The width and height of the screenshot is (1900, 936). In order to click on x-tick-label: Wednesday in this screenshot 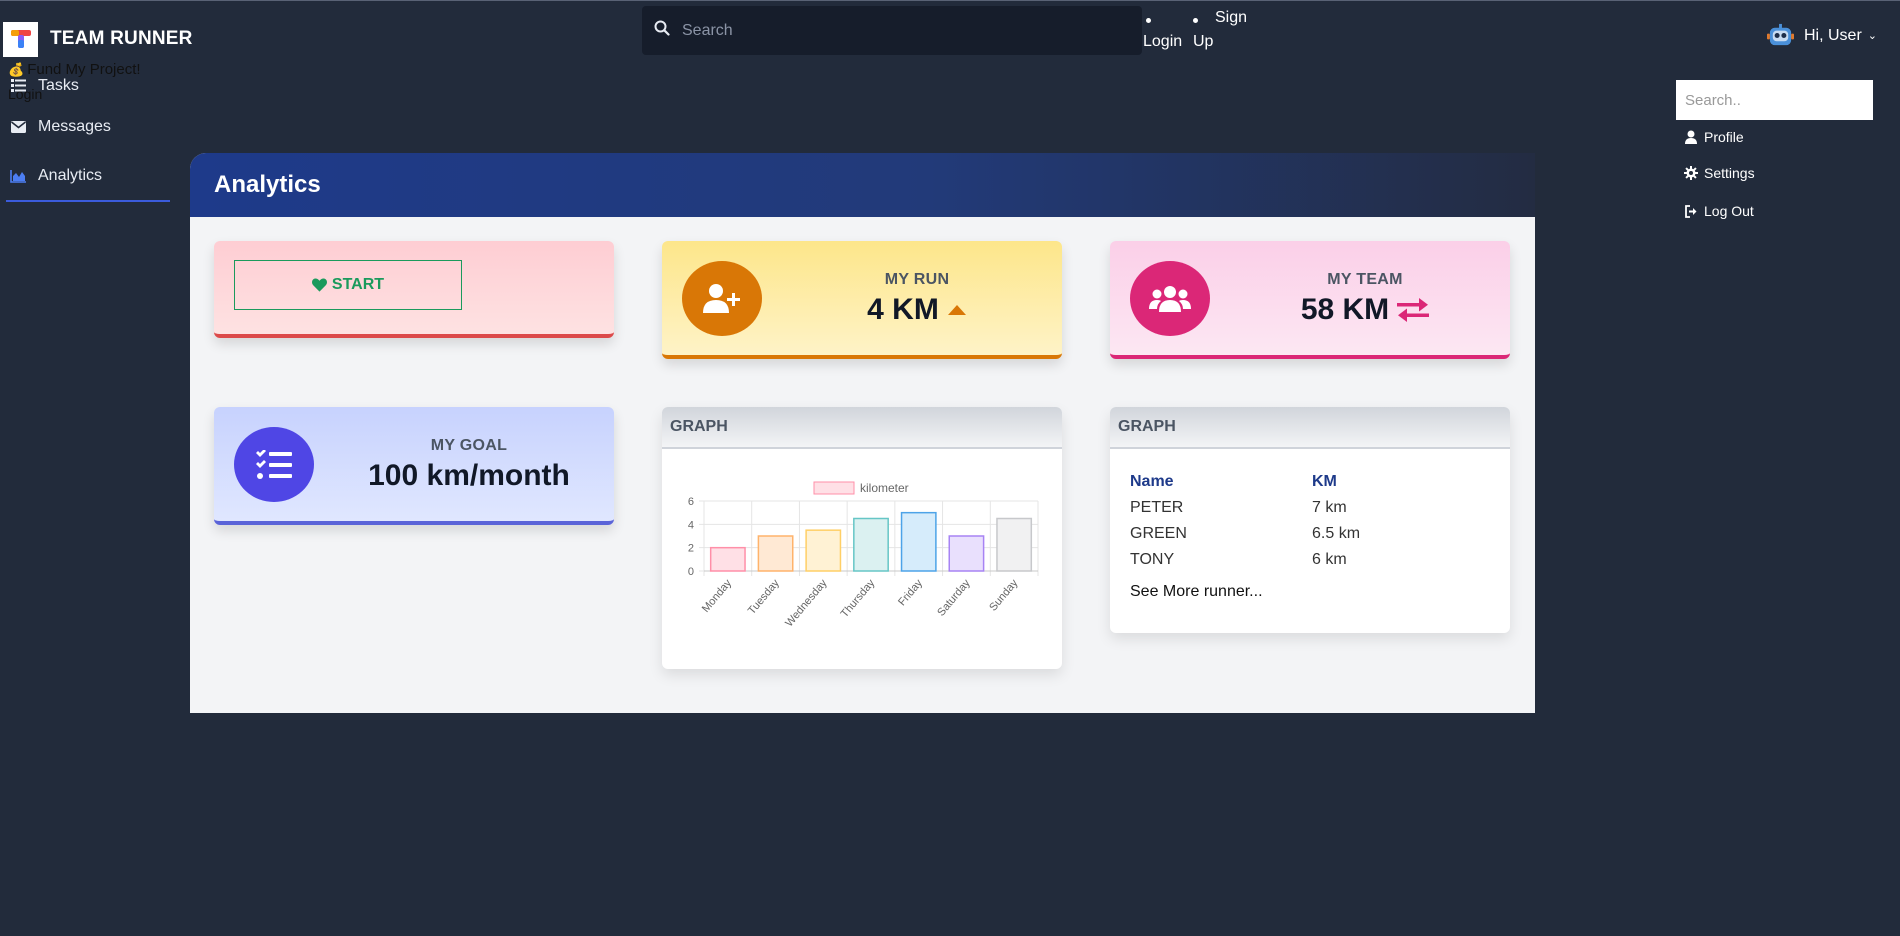, I will do `click(806, 603)`.